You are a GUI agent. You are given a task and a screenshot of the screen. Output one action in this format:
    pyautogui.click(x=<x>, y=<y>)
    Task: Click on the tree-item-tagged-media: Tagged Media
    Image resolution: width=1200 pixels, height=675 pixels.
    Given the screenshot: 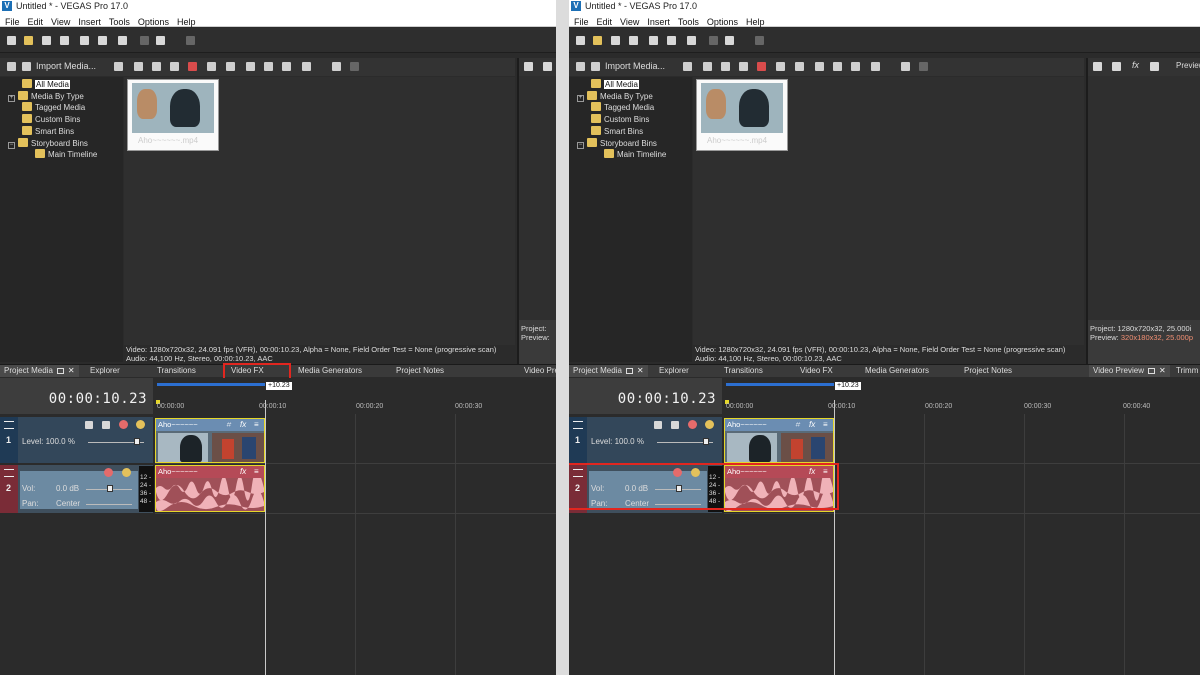 What is the action you would take?
    pyautogui.click(x=622, y=107)
    